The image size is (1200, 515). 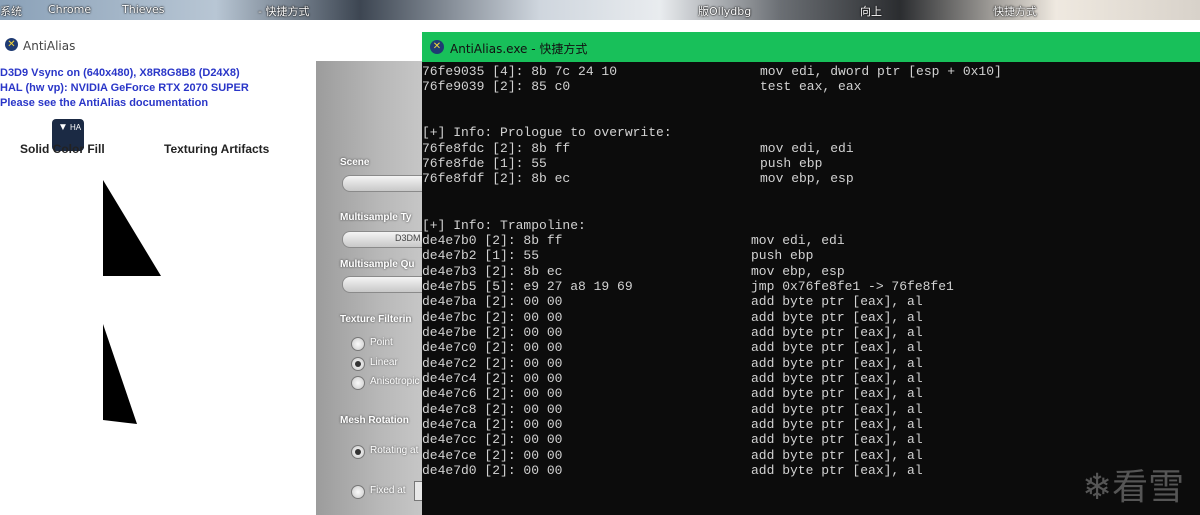 What do you see at coordinates (11, 11) in the screenshot?
I see `desktop-shortcut-system: 系统` at bounding box center [11, 11].